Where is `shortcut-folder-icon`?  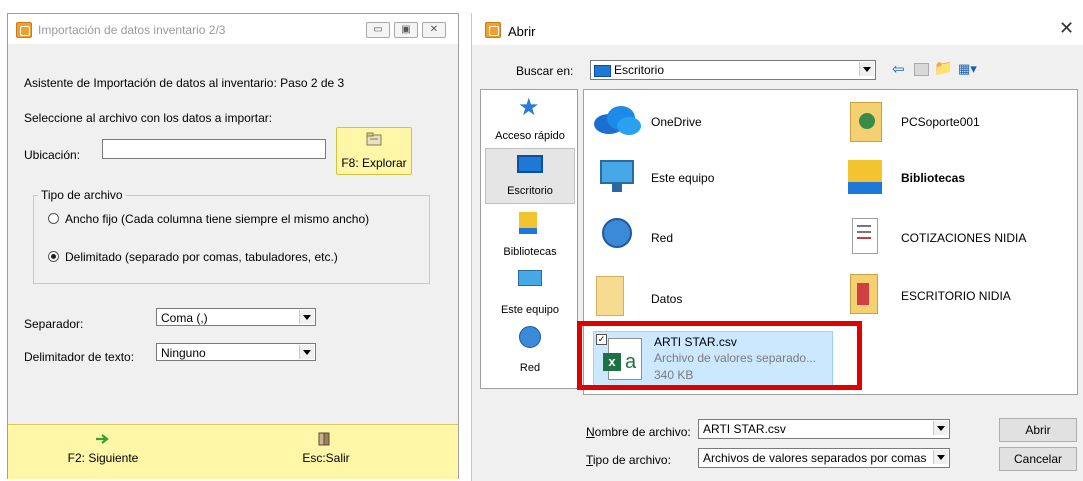
shortcut-folder-icon is located at coordinates (864, 294).